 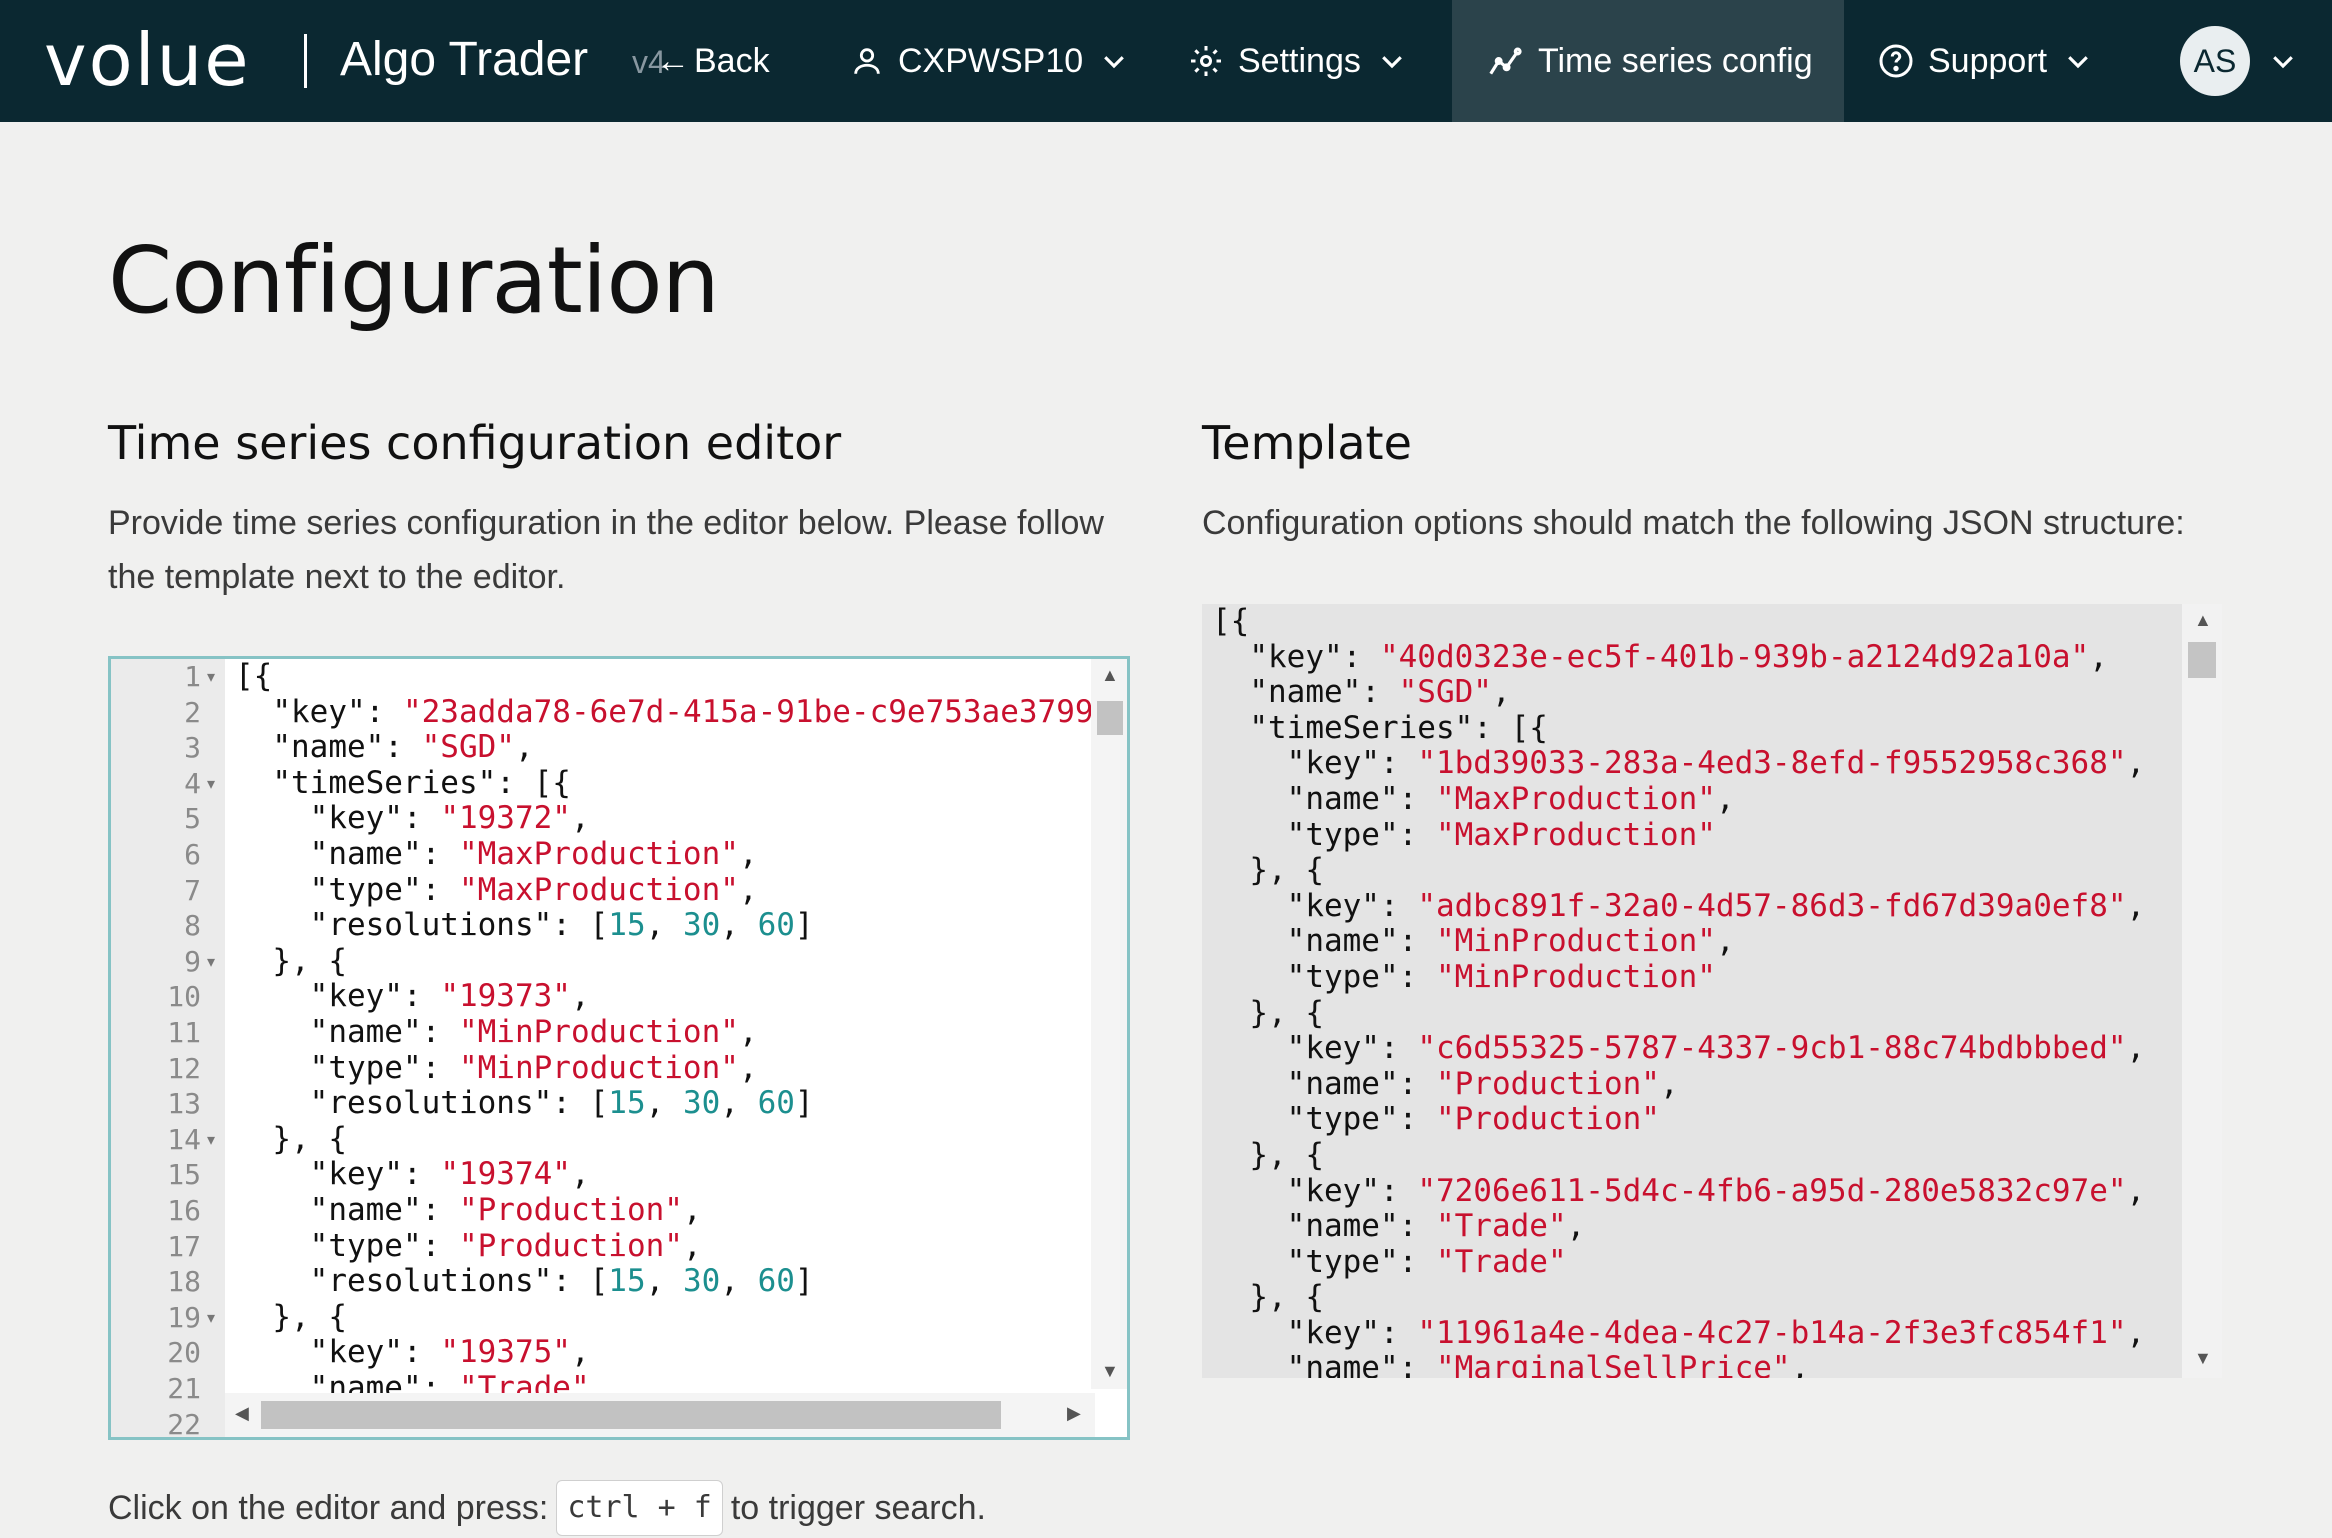 I want to click on editor-description-line-2: the template next to the editor., so click(x=337, y=577).